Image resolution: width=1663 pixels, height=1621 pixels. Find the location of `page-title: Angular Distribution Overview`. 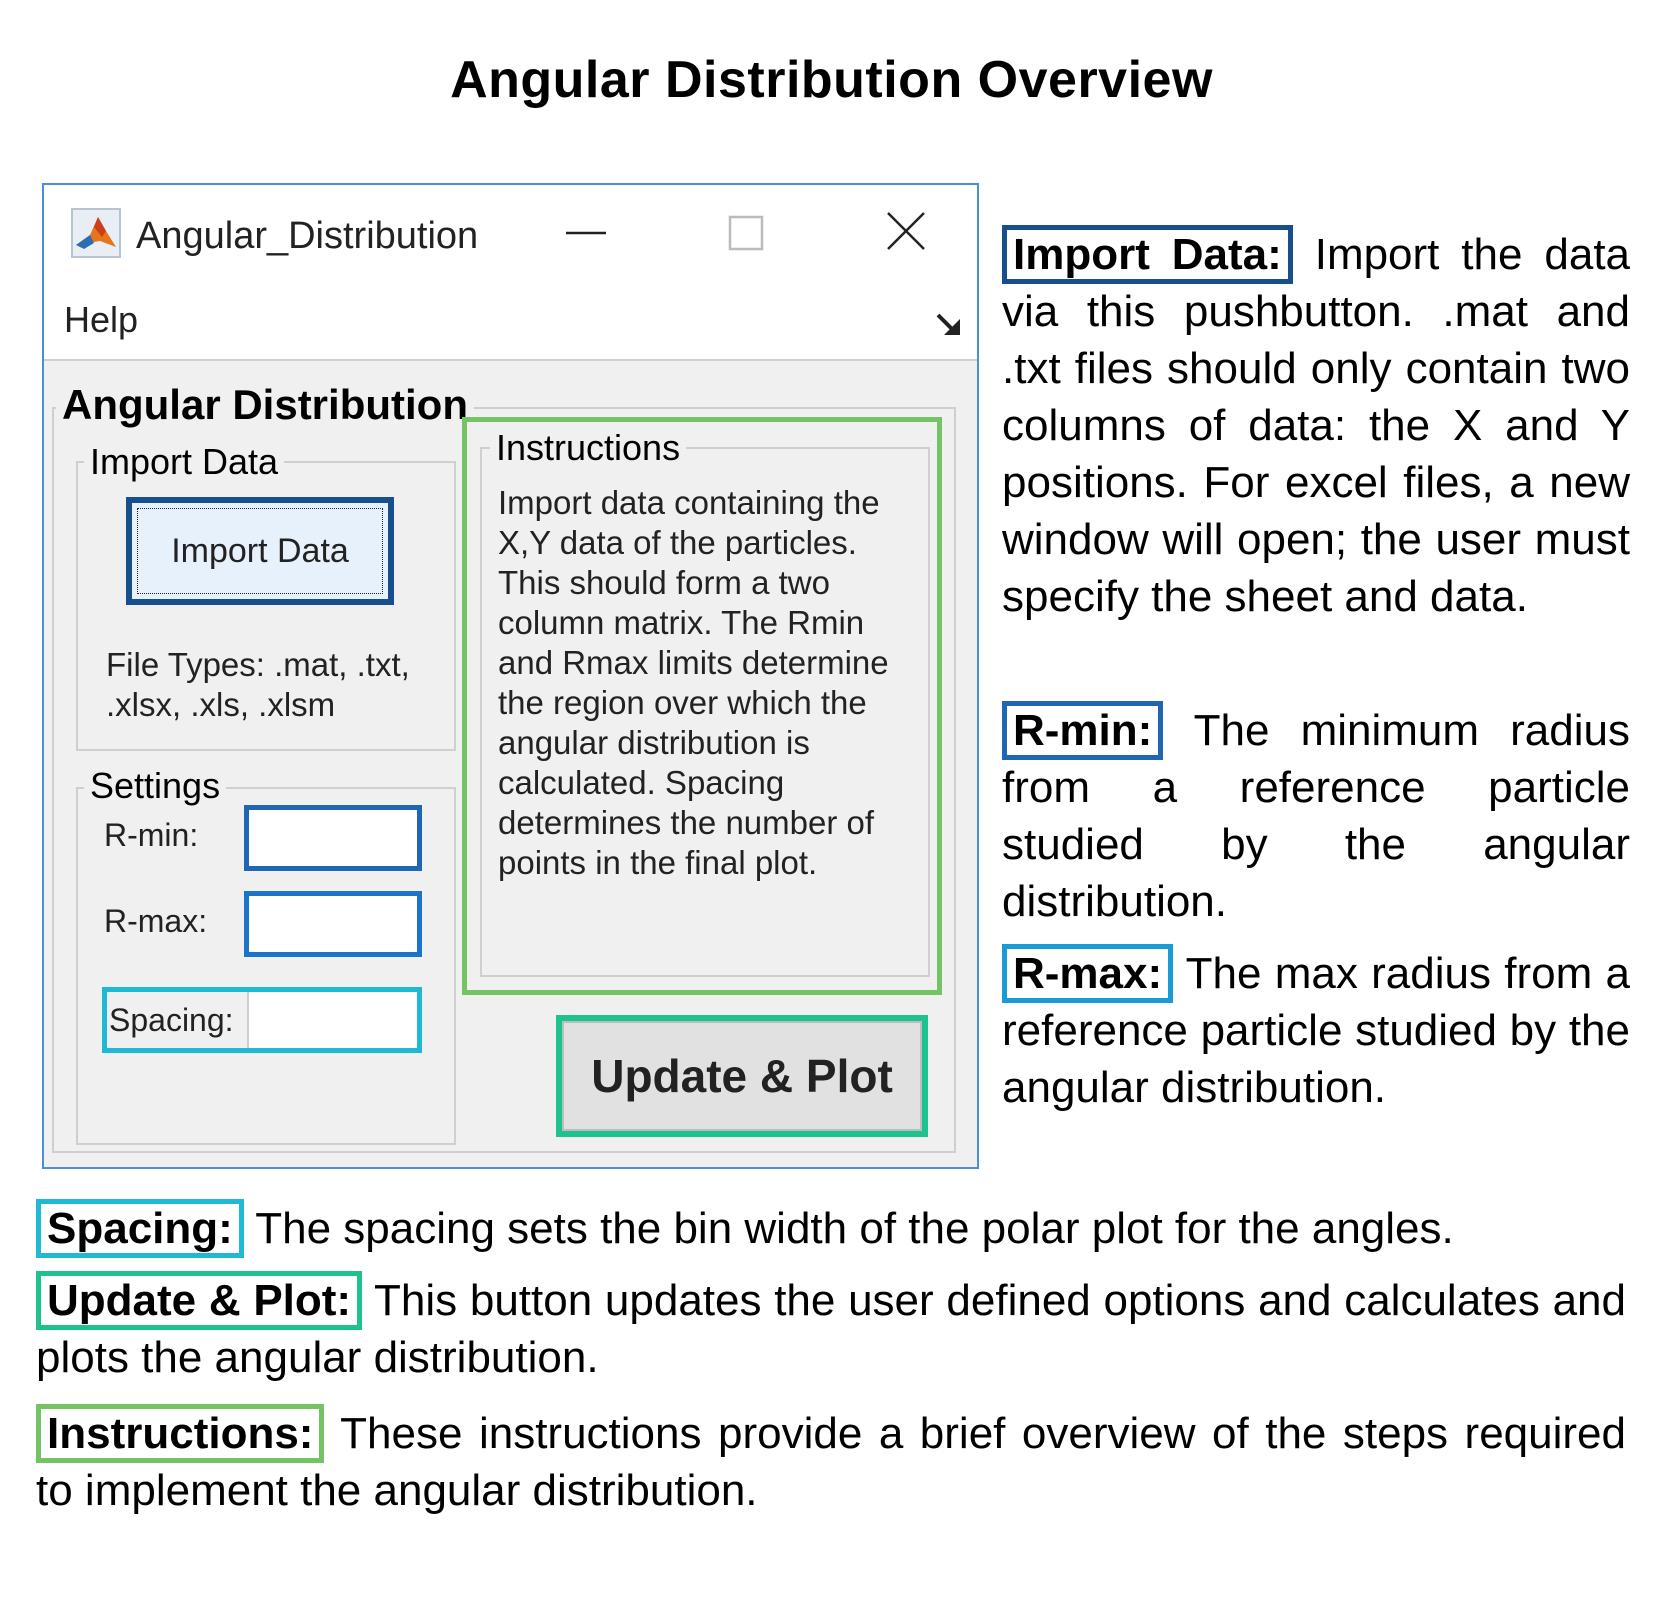

page-title: Angular Distribution Overview is located at coordinates (831, 80).